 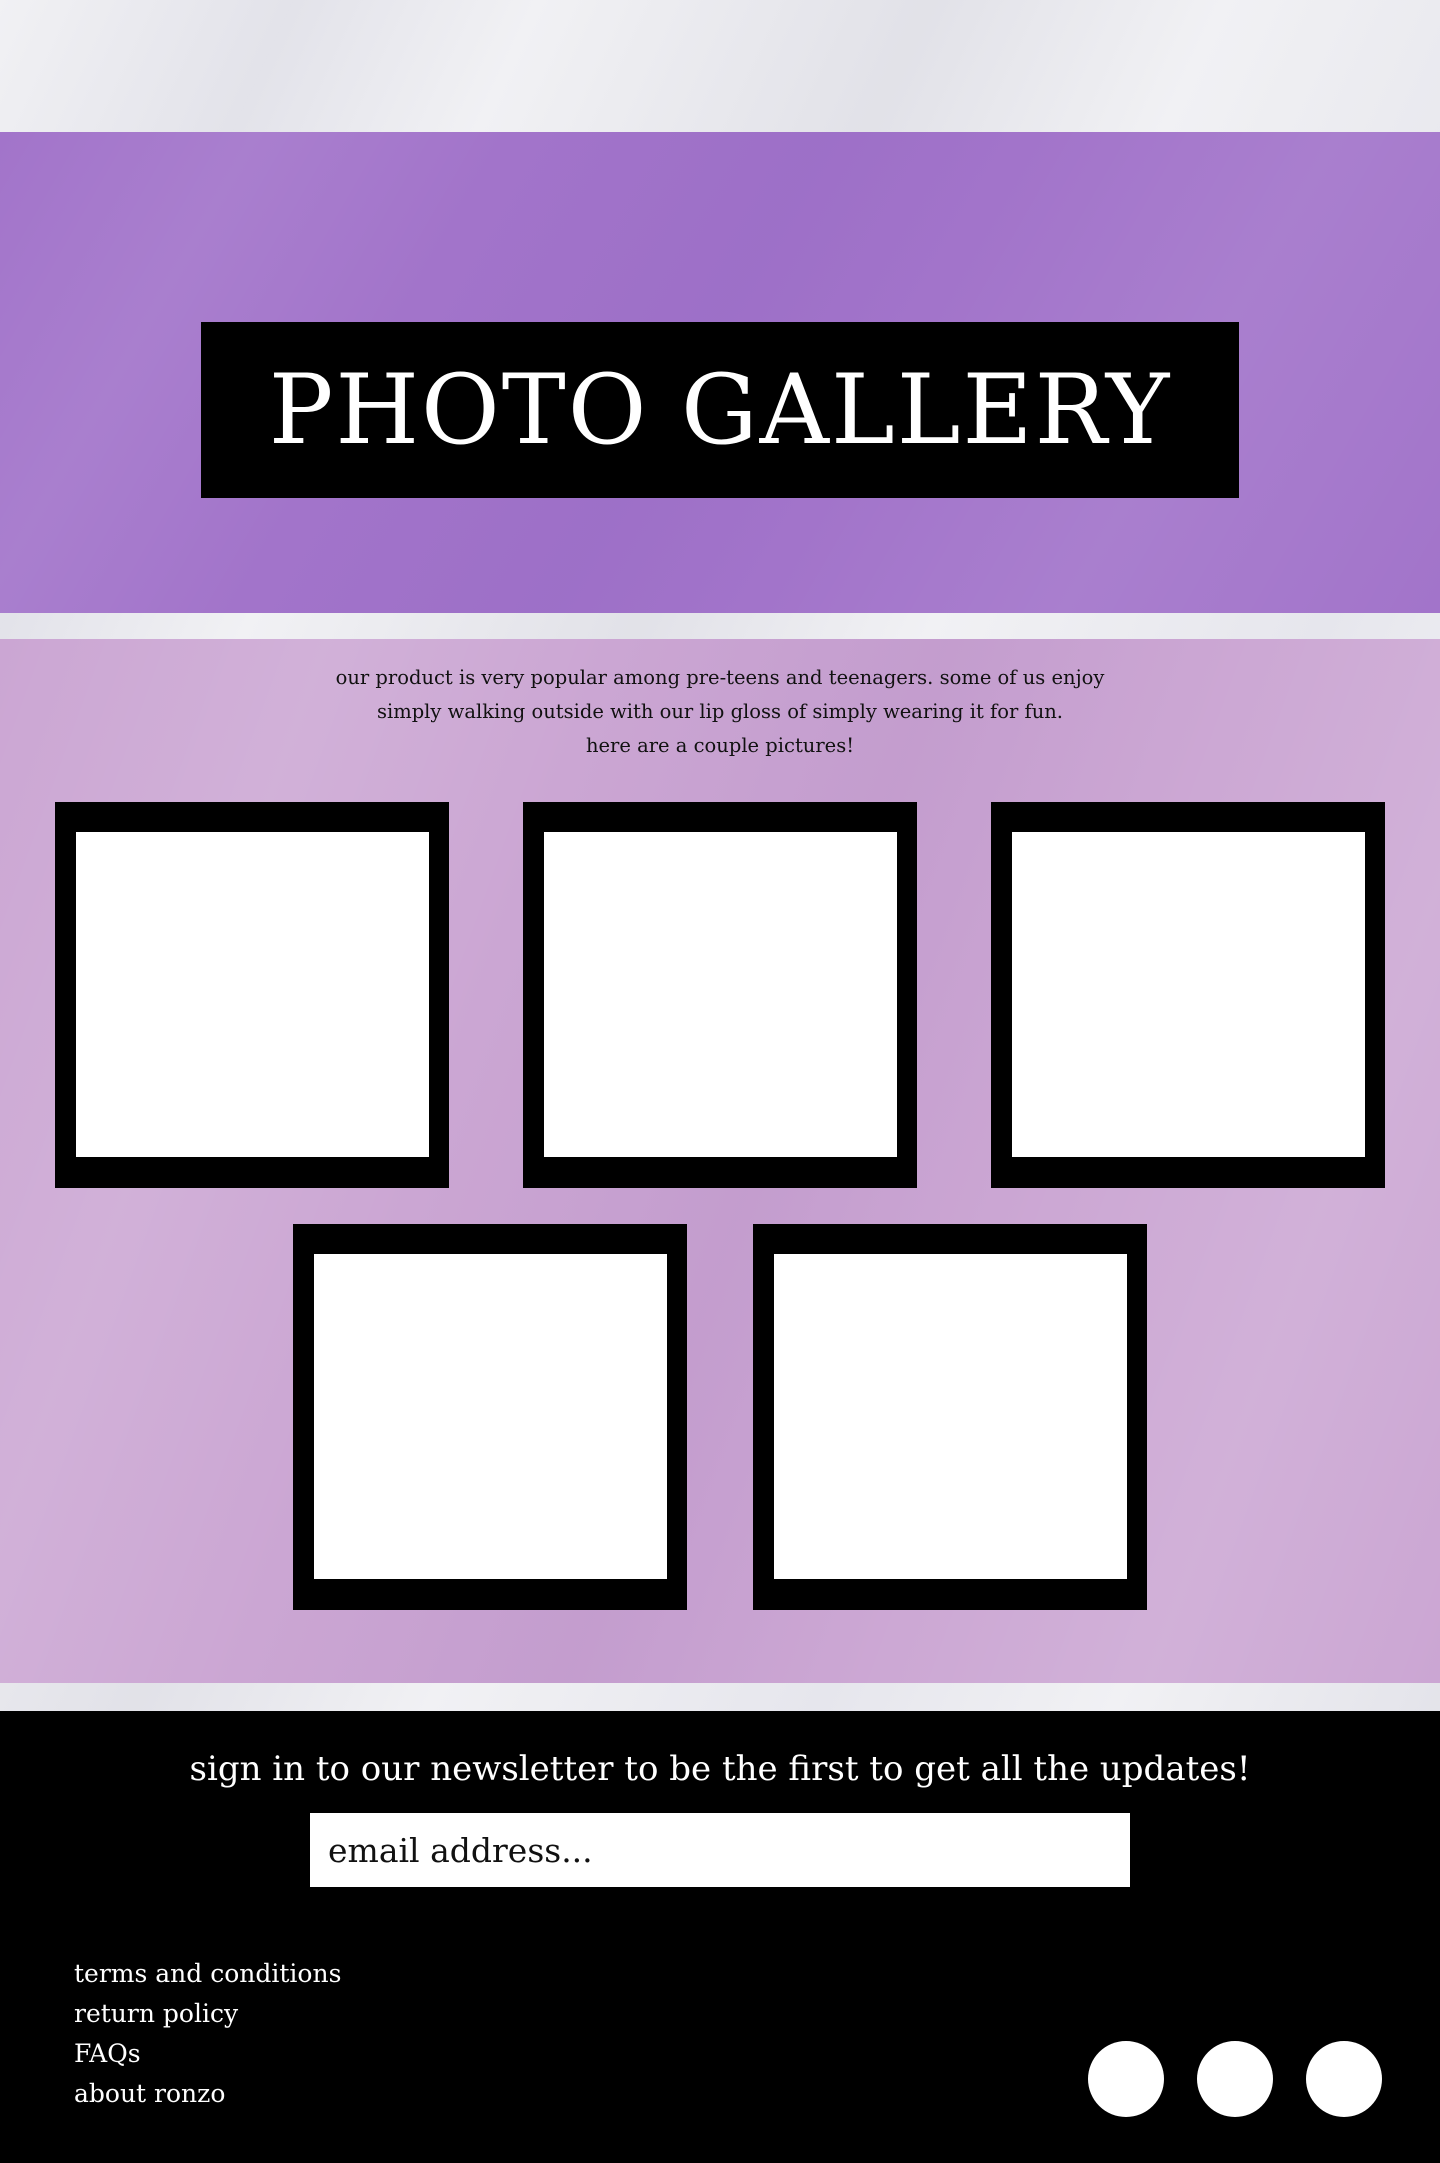 I want to click on footer-link-return-policy: return policy, so click(x=207, y=2014).